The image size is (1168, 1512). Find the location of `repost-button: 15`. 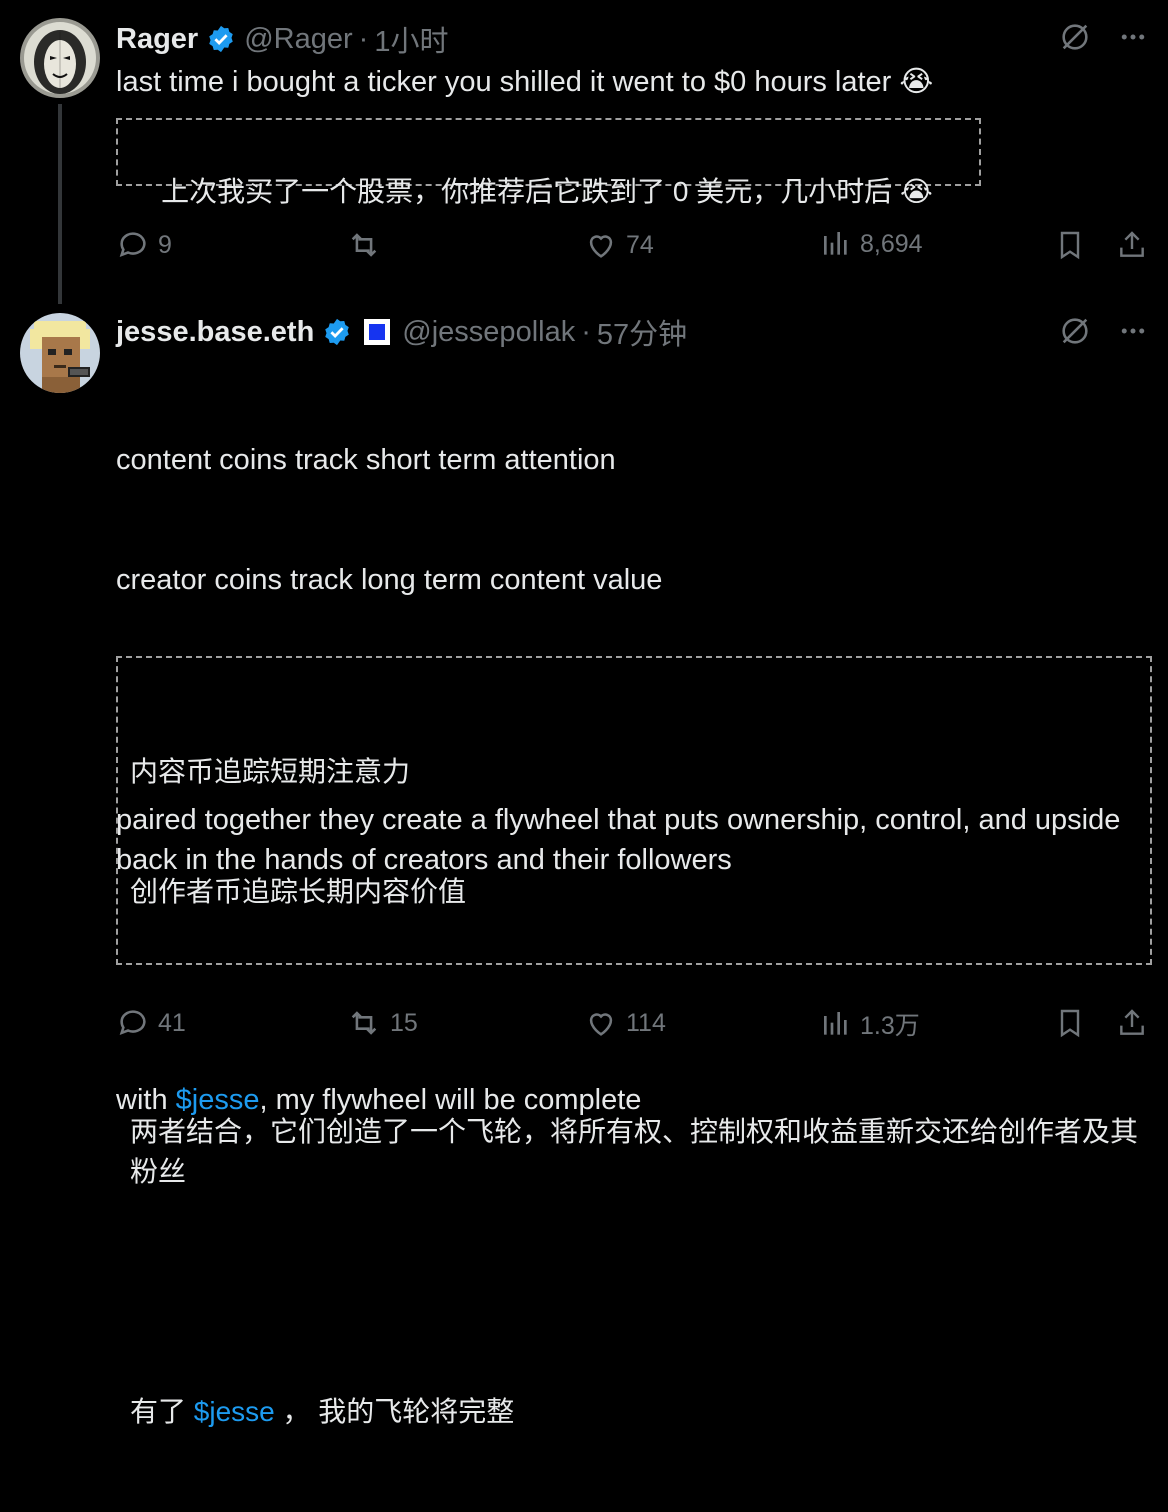

repost-button: 15 is located at coordinates (382, 1023).